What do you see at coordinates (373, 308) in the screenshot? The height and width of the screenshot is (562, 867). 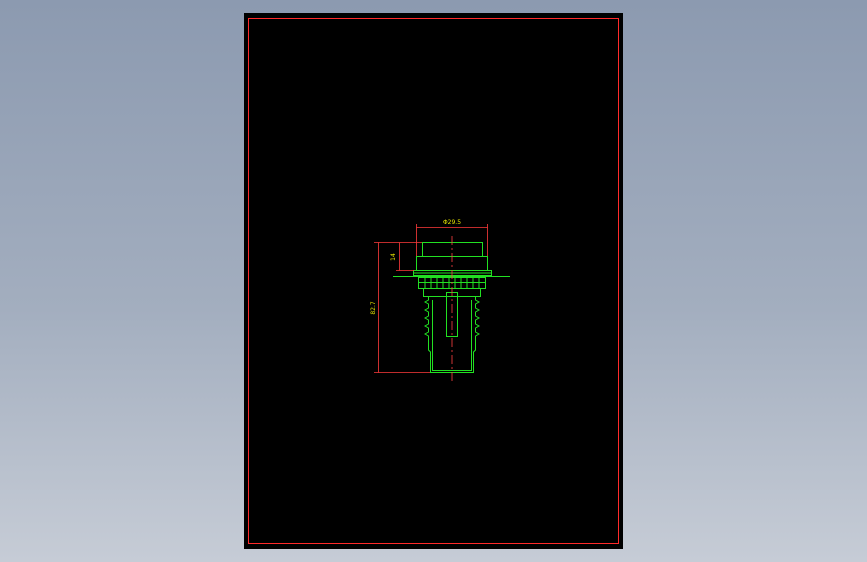 I see `dimension-overall-height-label: 82.7` at bounding box center [373, 308].